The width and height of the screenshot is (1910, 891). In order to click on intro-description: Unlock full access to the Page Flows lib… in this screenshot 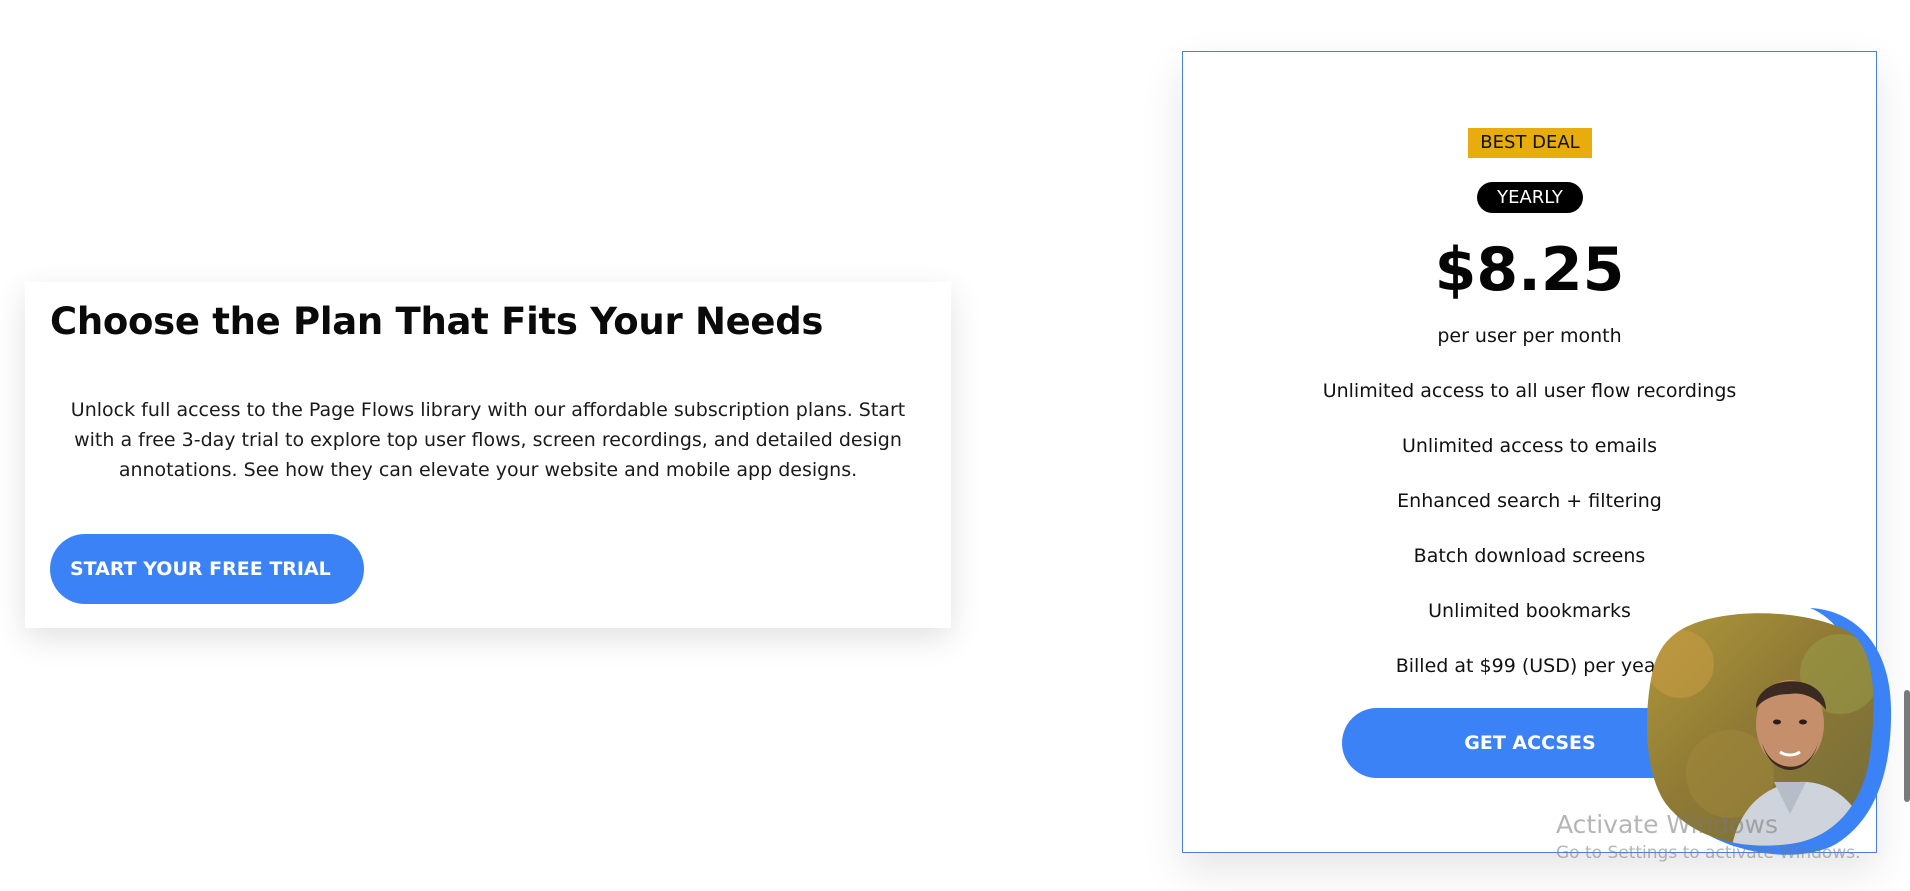, I will do `click(488, 440)`.